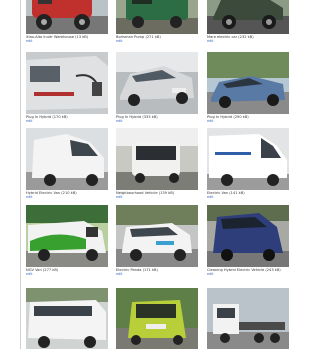 This screenshot has height=349, width=320. I want to click on white-neighbourhood-vehicle-photo, so click(157, 159).